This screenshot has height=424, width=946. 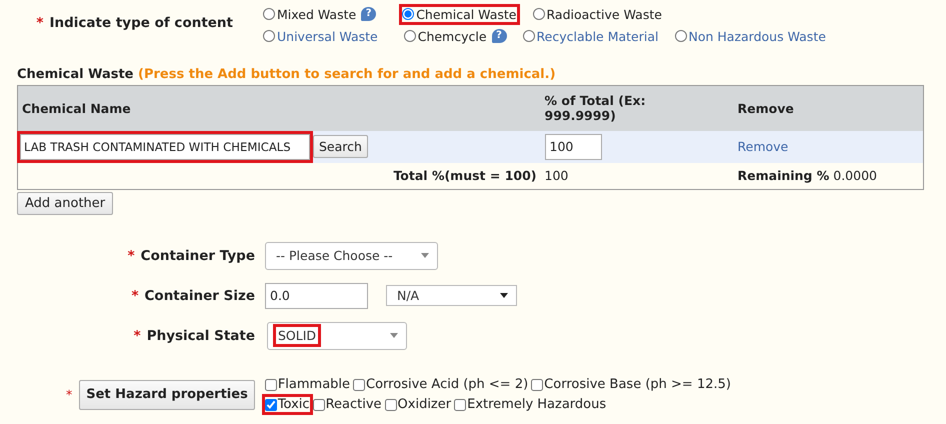 I want to click on option-link: Recyclable Material, so click(x=597, y=36).